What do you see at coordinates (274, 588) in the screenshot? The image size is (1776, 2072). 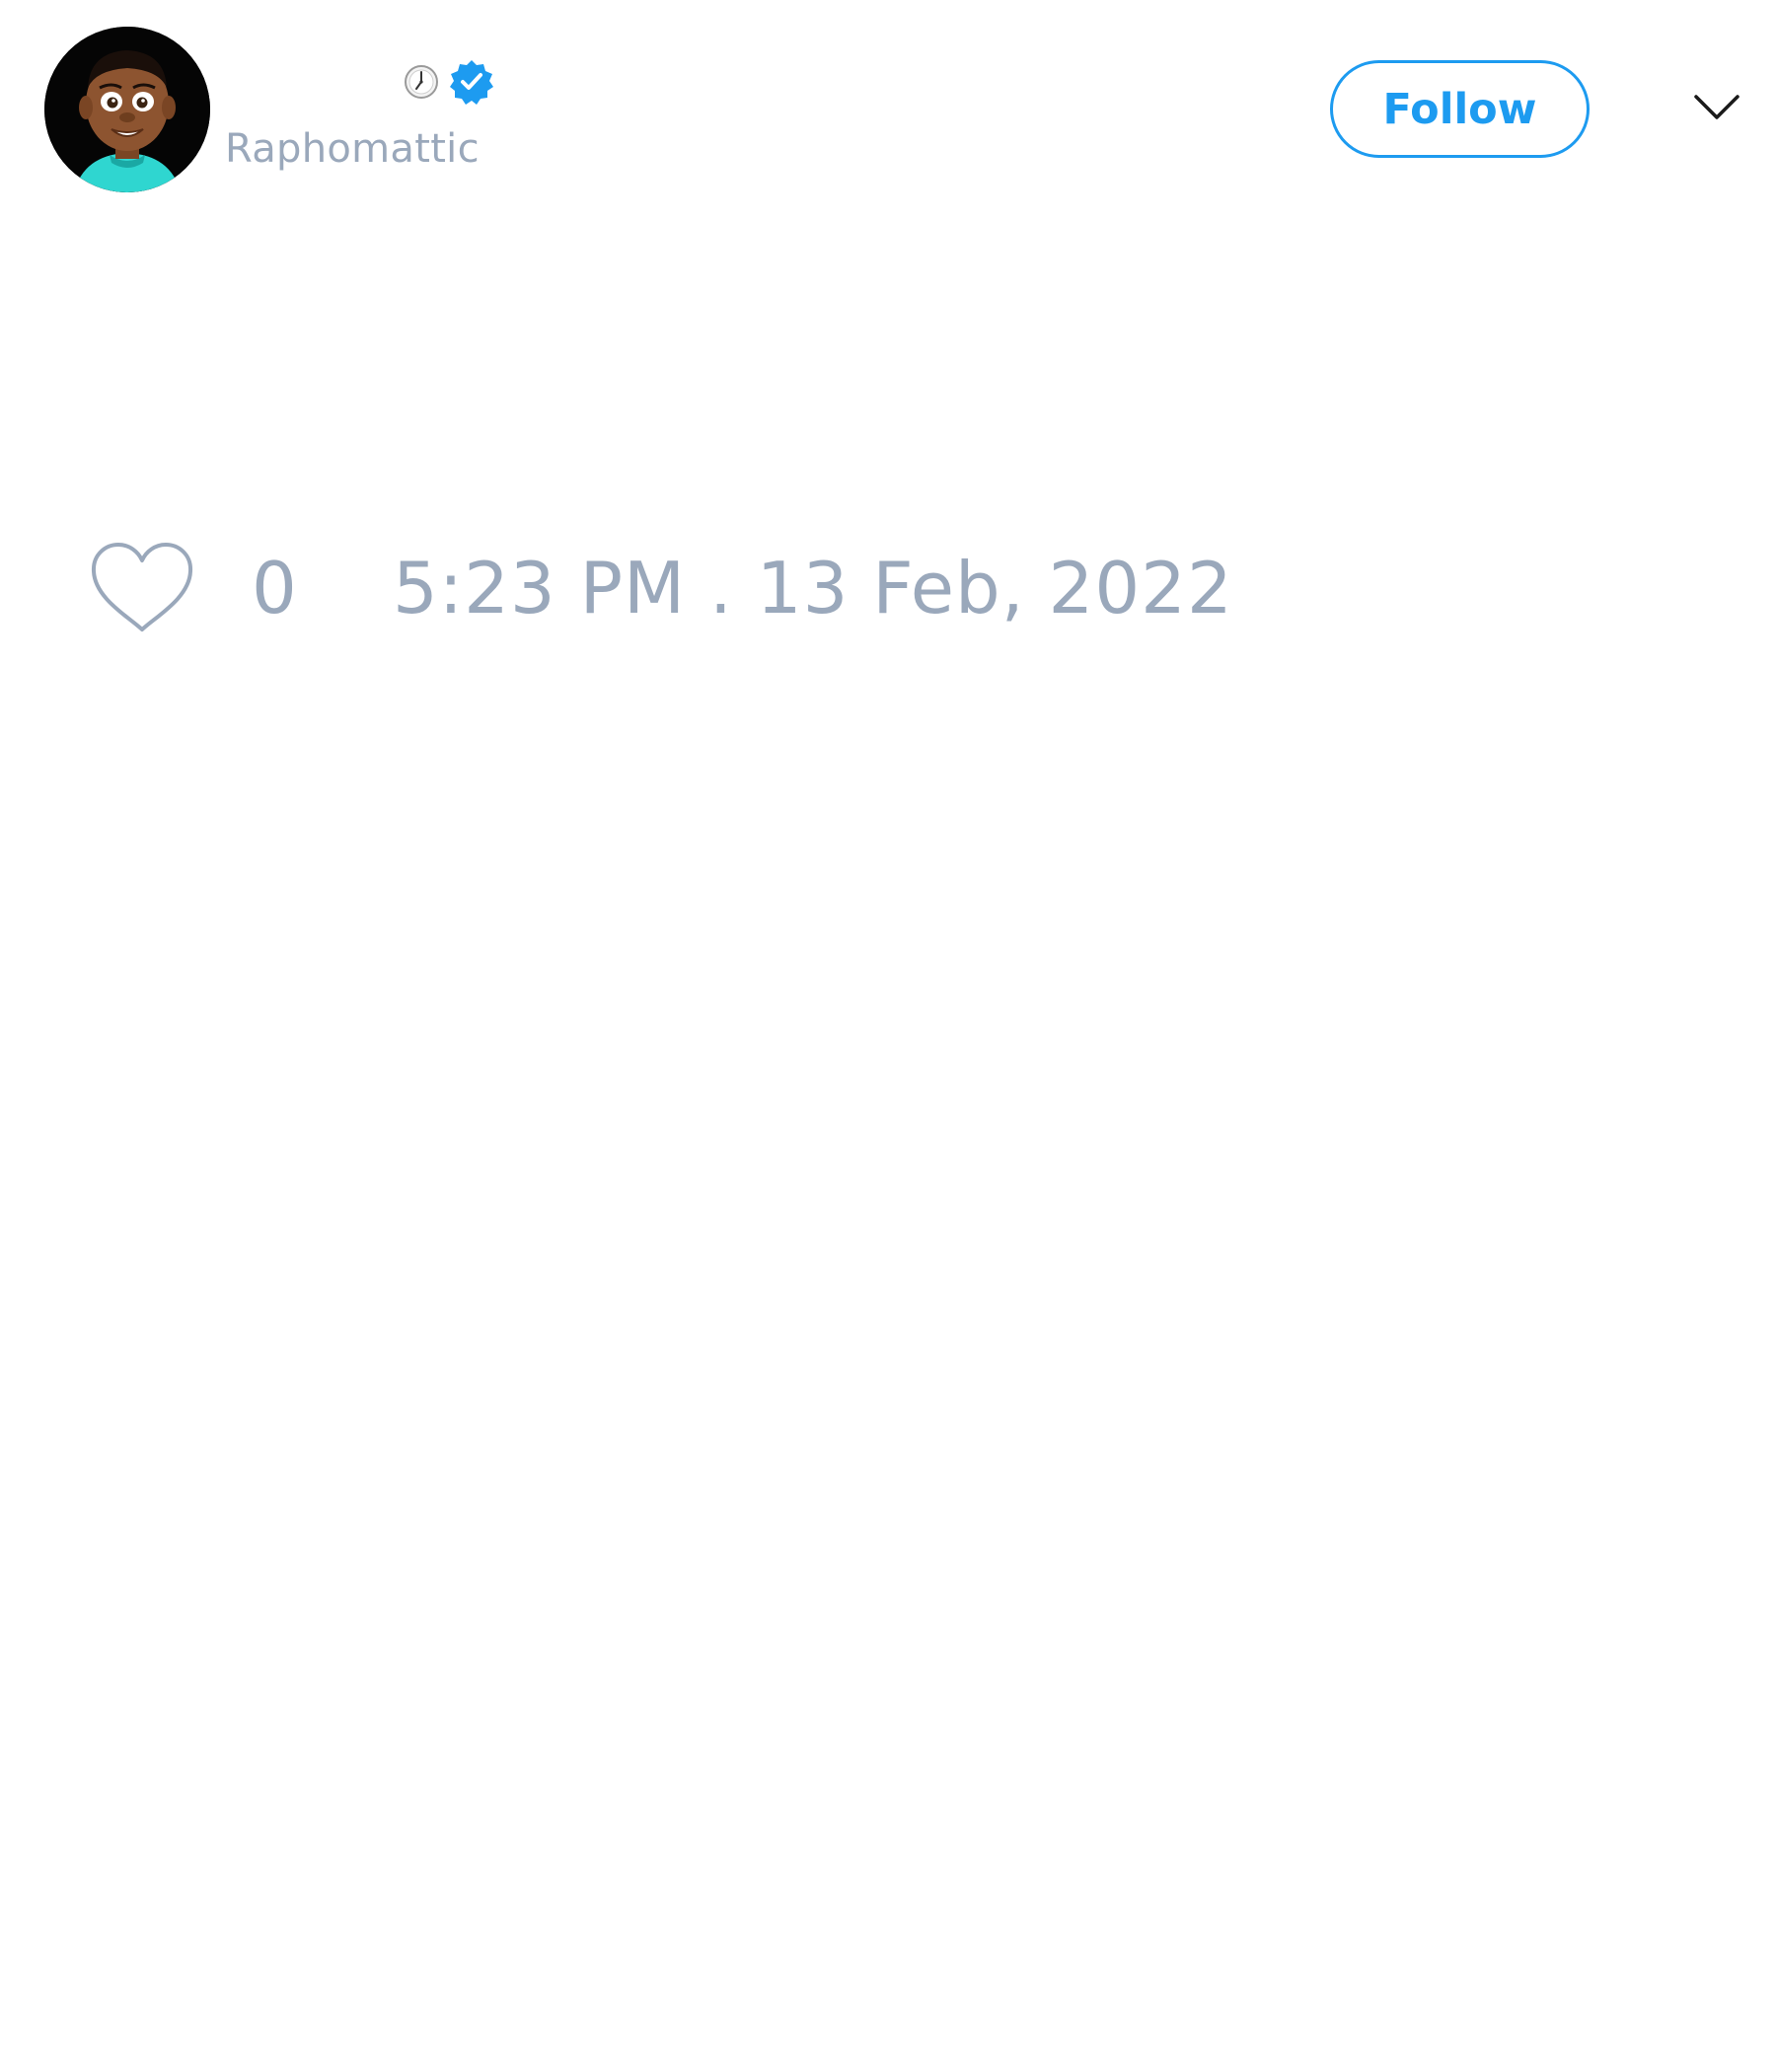 I see `like-count: 0` at bounding box center [274, 588].